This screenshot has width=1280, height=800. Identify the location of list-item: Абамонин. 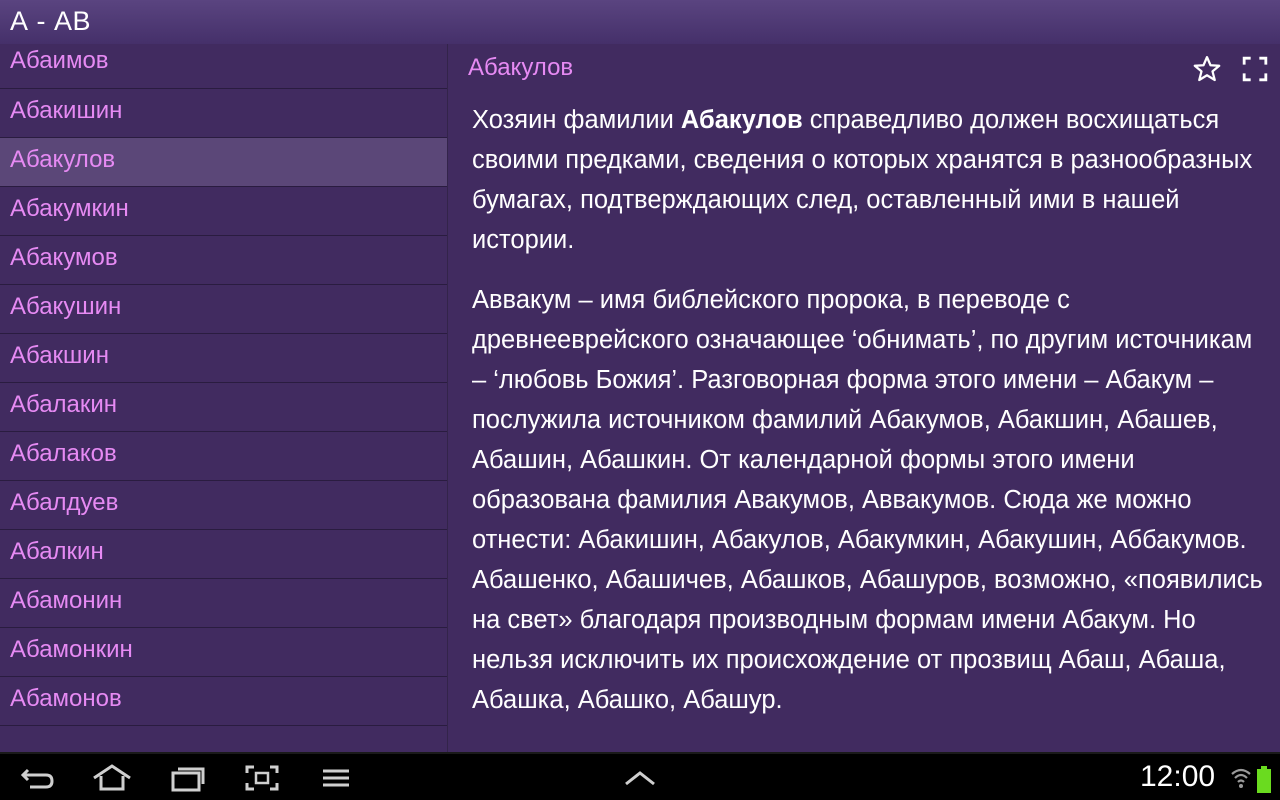
(224, 603).